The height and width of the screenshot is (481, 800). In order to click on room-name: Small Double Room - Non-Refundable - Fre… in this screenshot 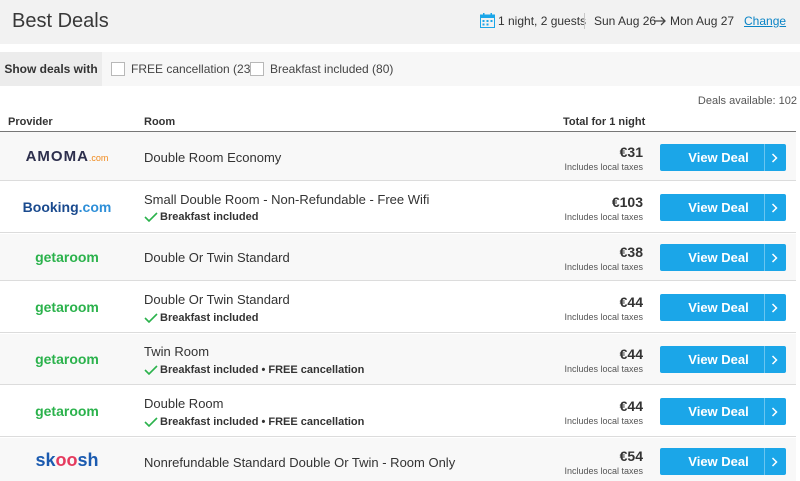, I will do `click(287, 199)`.